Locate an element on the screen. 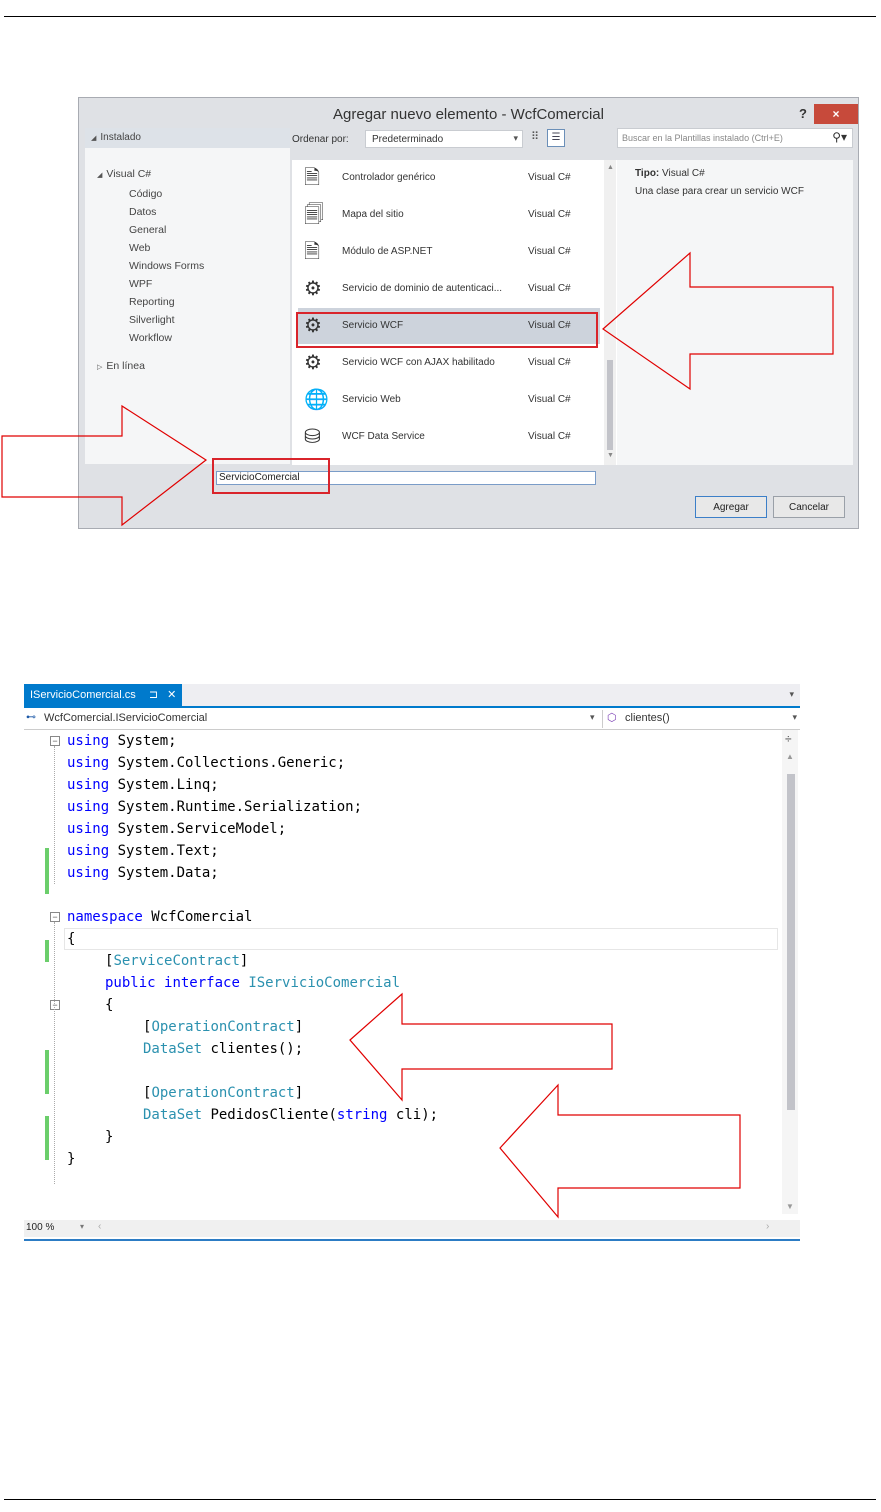 The image size is (881, 1512). code-line: using System.Collections.Generic; is located at coordinates (206, 763).